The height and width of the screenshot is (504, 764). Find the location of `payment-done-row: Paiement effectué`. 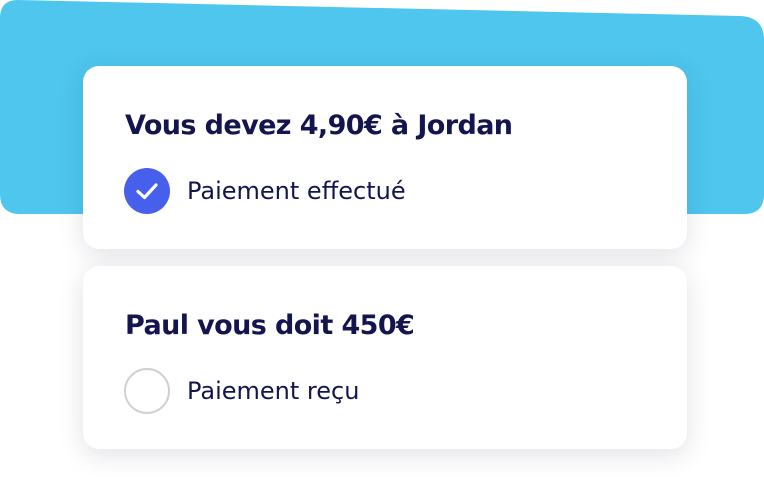

payment-done-row: Paiement effectué is located at coordinates (265, 190).